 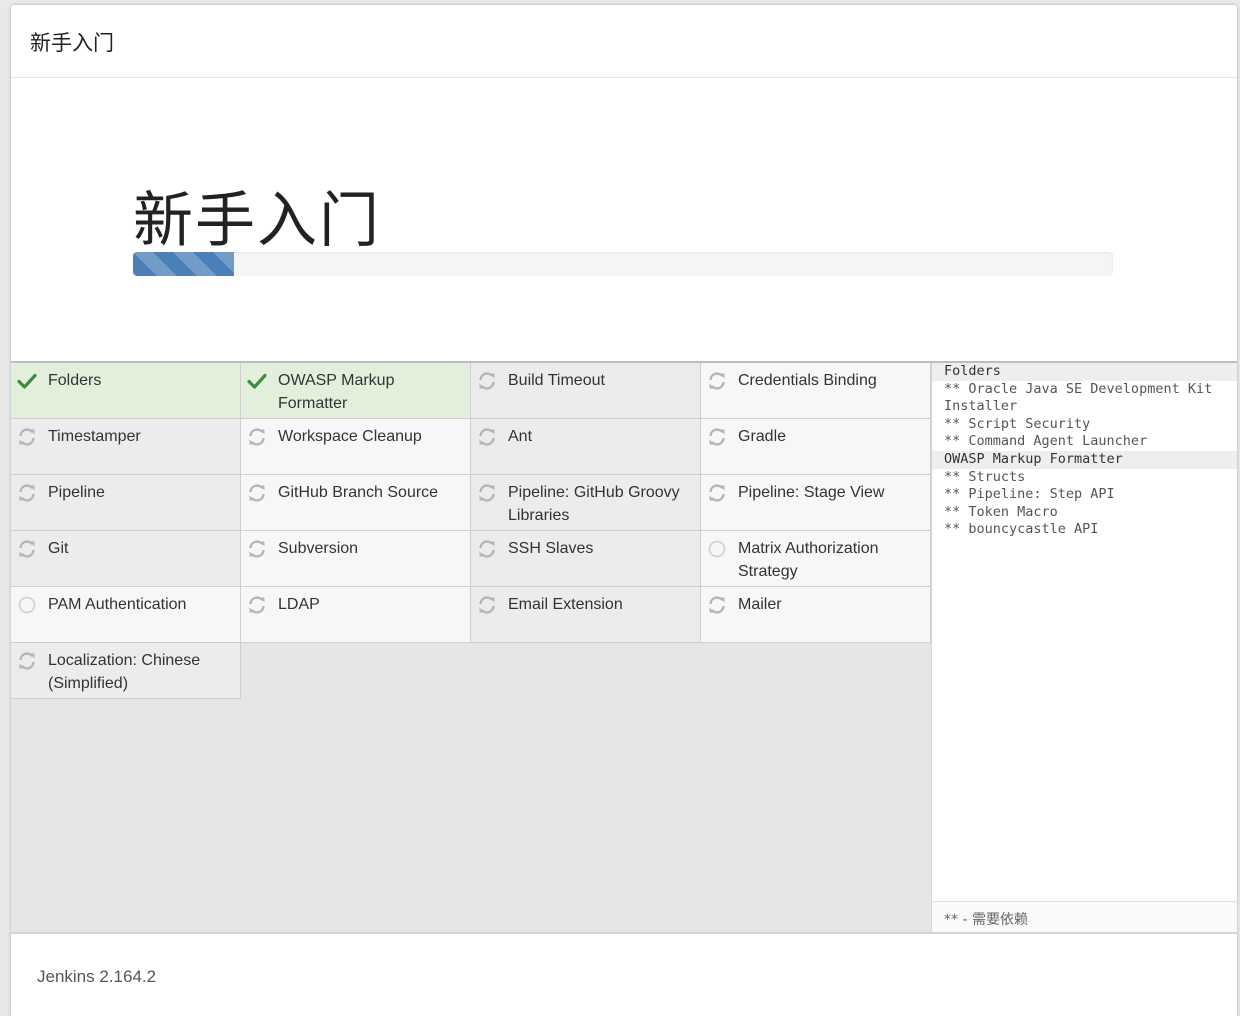 I want to click on plugin-label: Build Timeout, so click(x=556, y=380).